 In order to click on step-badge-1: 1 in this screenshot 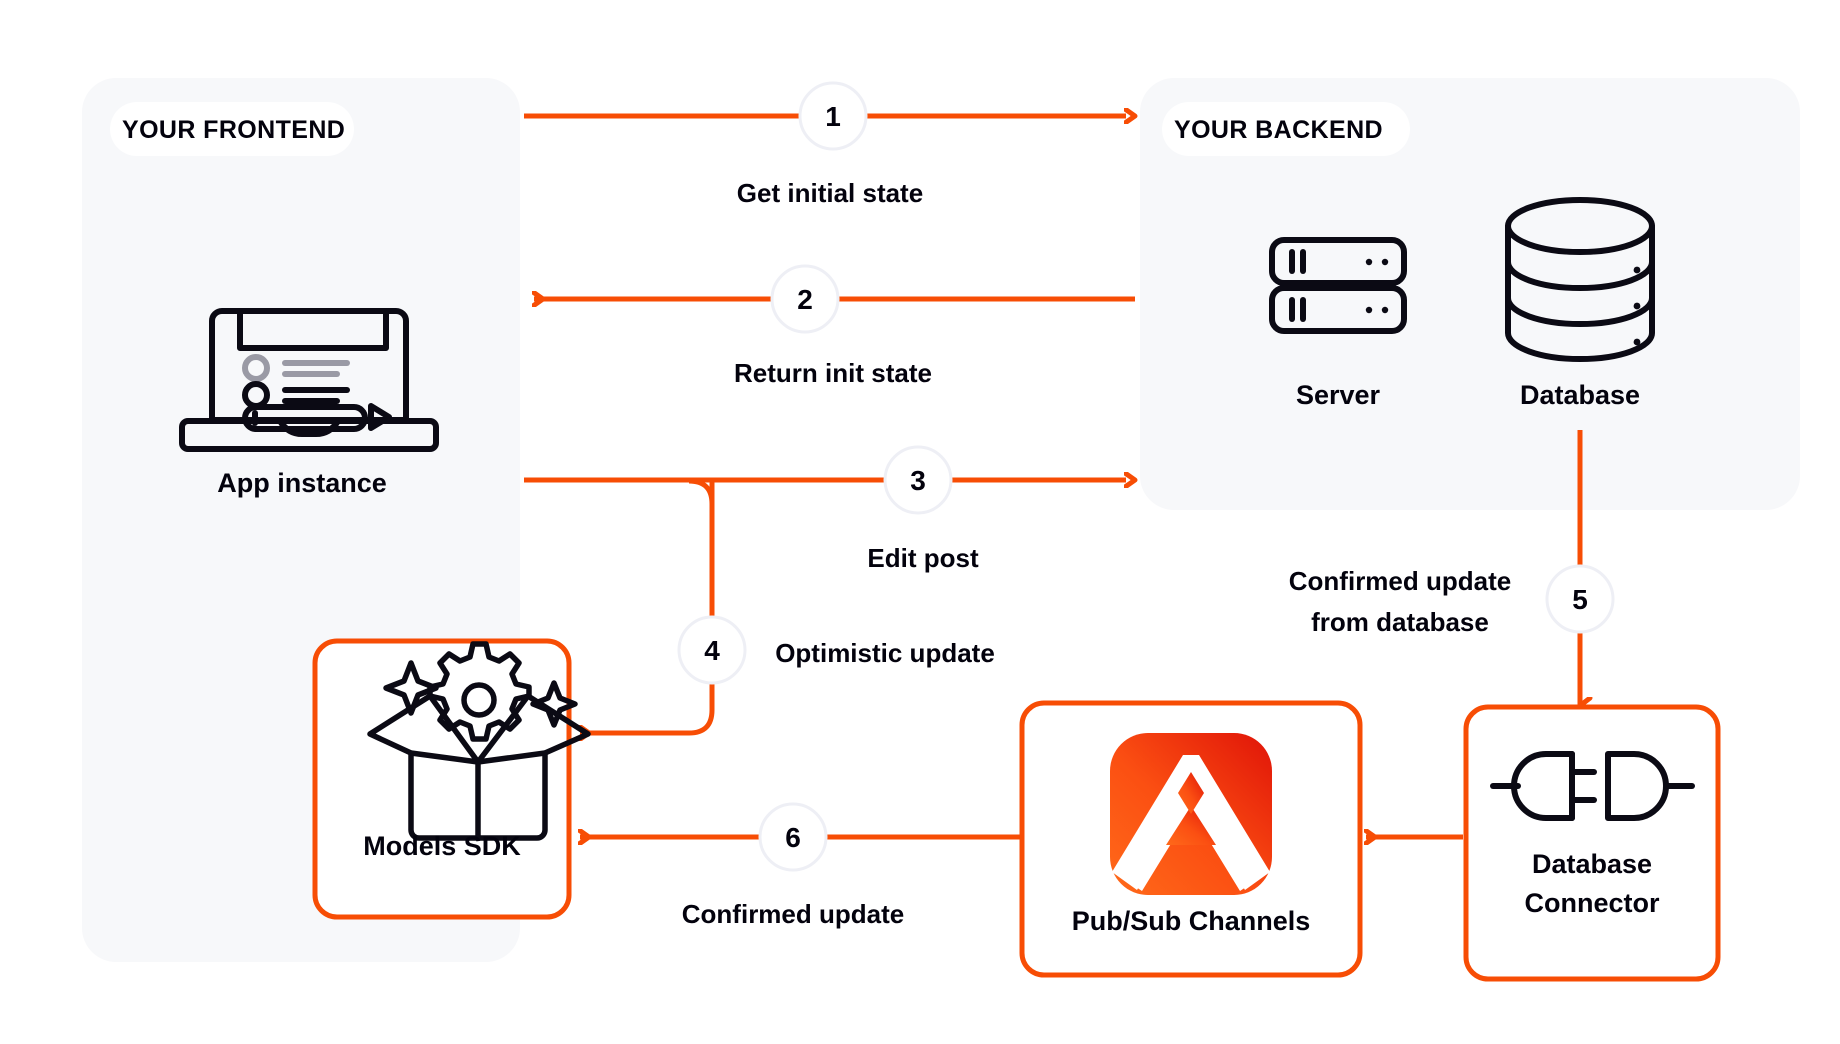, I will do `click(833, 116)`.